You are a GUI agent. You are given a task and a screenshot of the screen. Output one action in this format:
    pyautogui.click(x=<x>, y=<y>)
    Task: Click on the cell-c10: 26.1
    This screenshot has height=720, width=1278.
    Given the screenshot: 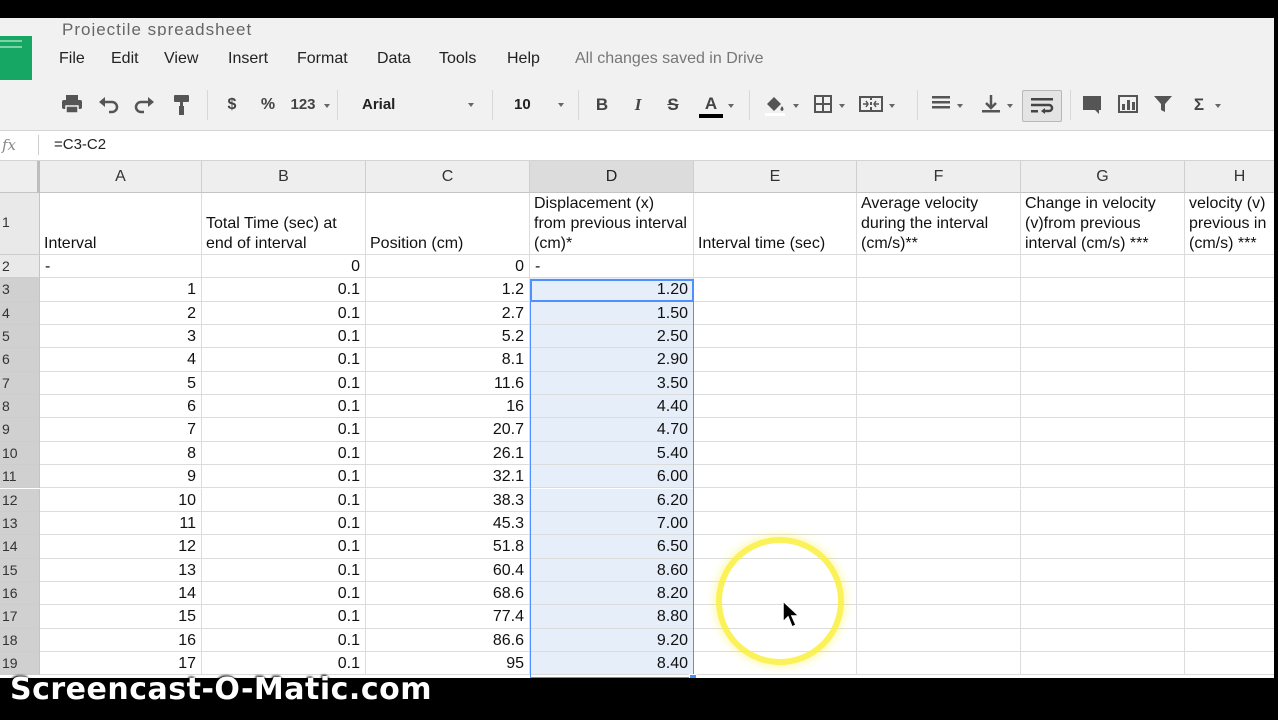 What is the action you would take?
    pyautogui.click(x=448, y=453)
    